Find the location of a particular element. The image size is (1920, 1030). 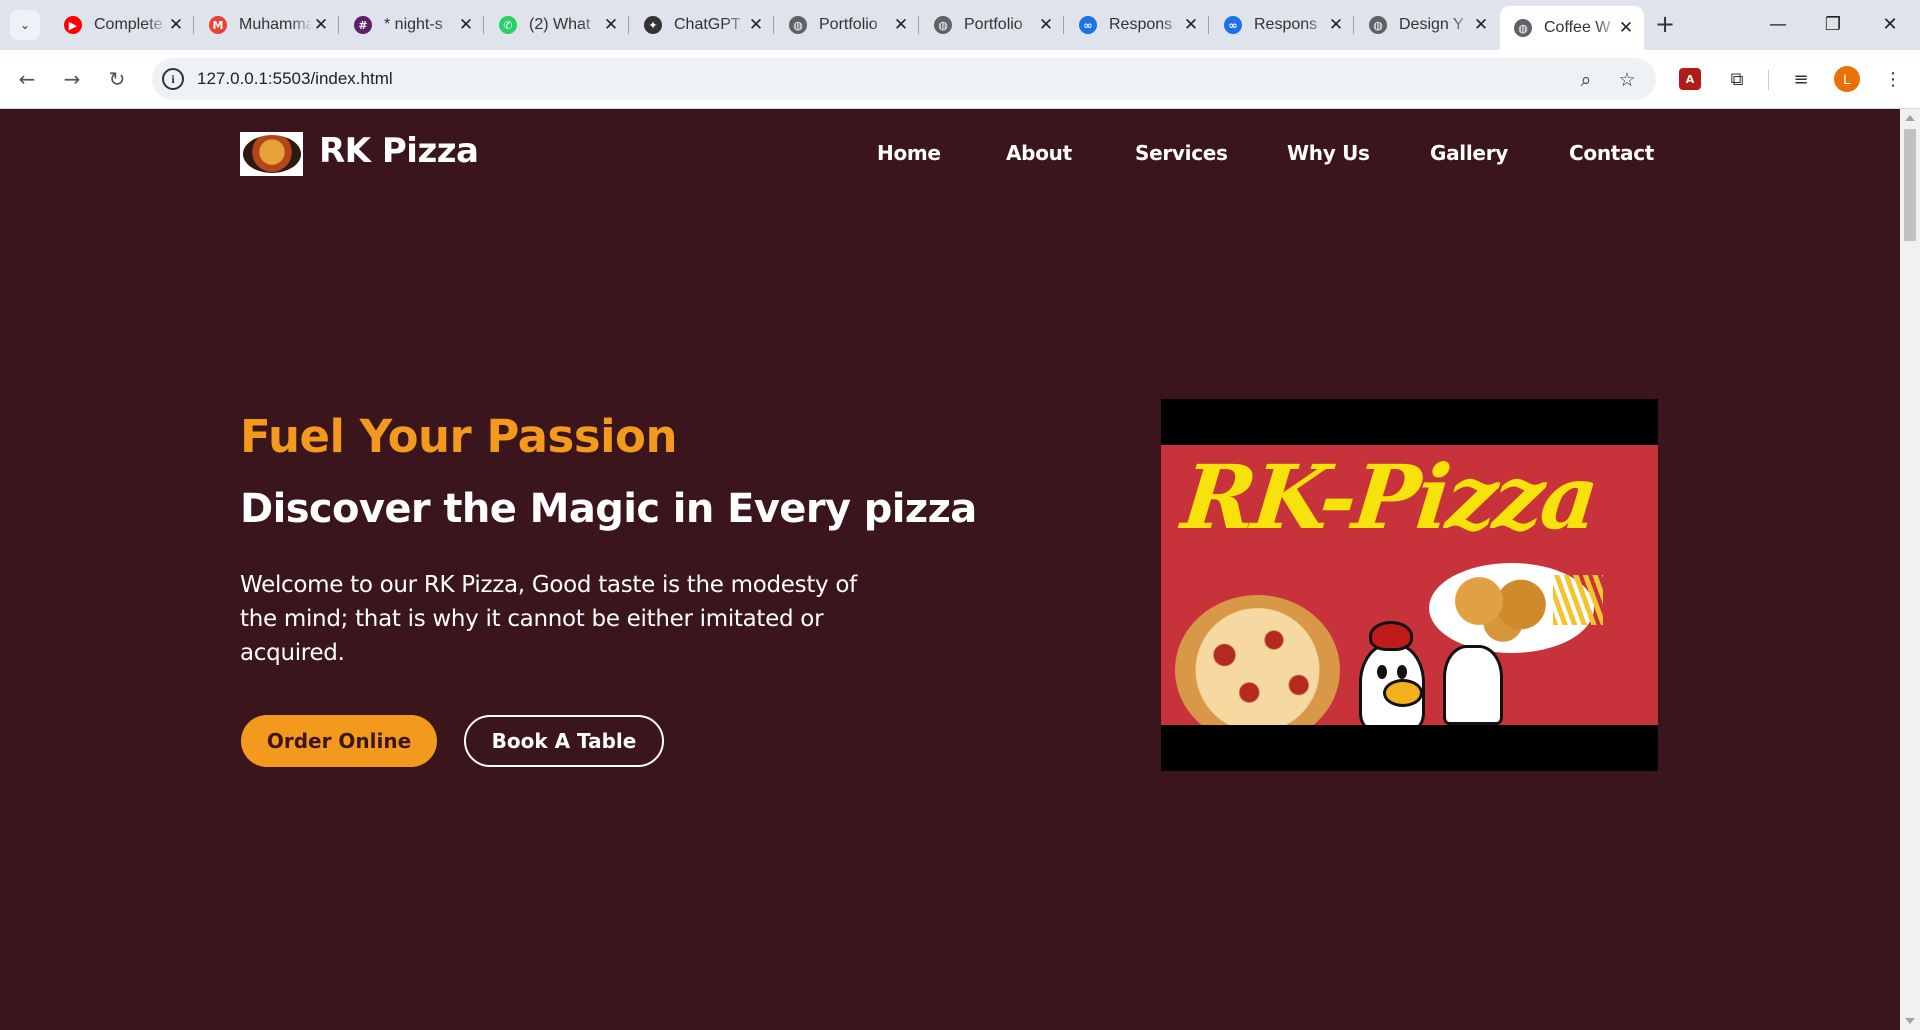

brand-name: RK Pizza is located at coordinates (399, 151).